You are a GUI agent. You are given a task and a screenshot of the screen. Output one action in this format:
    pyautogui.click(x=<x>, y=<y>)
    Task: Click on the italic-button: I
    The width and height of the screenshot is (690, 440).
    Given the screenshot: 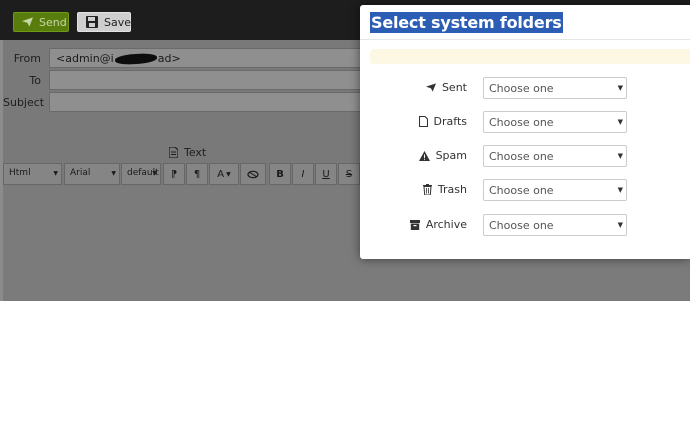 What is the action you would take?
    pyautogui.click(x=303, y=174)
    